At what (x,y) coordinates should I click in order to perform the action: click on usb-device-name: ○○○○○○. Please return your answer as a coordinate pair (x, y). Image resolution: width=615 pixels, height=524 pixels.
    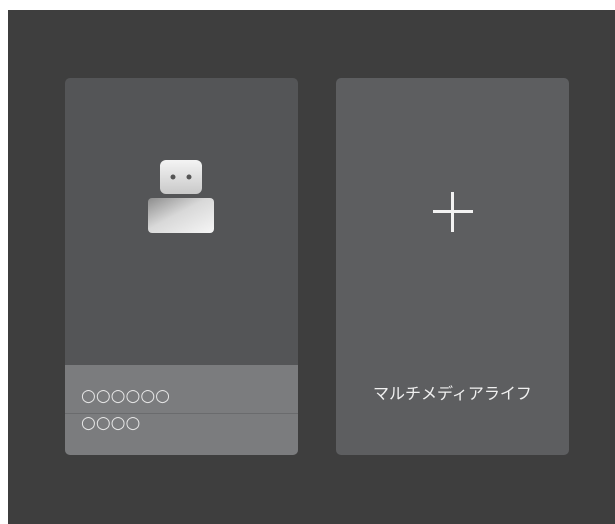
    Looking at the image, I should click on (126, 396).